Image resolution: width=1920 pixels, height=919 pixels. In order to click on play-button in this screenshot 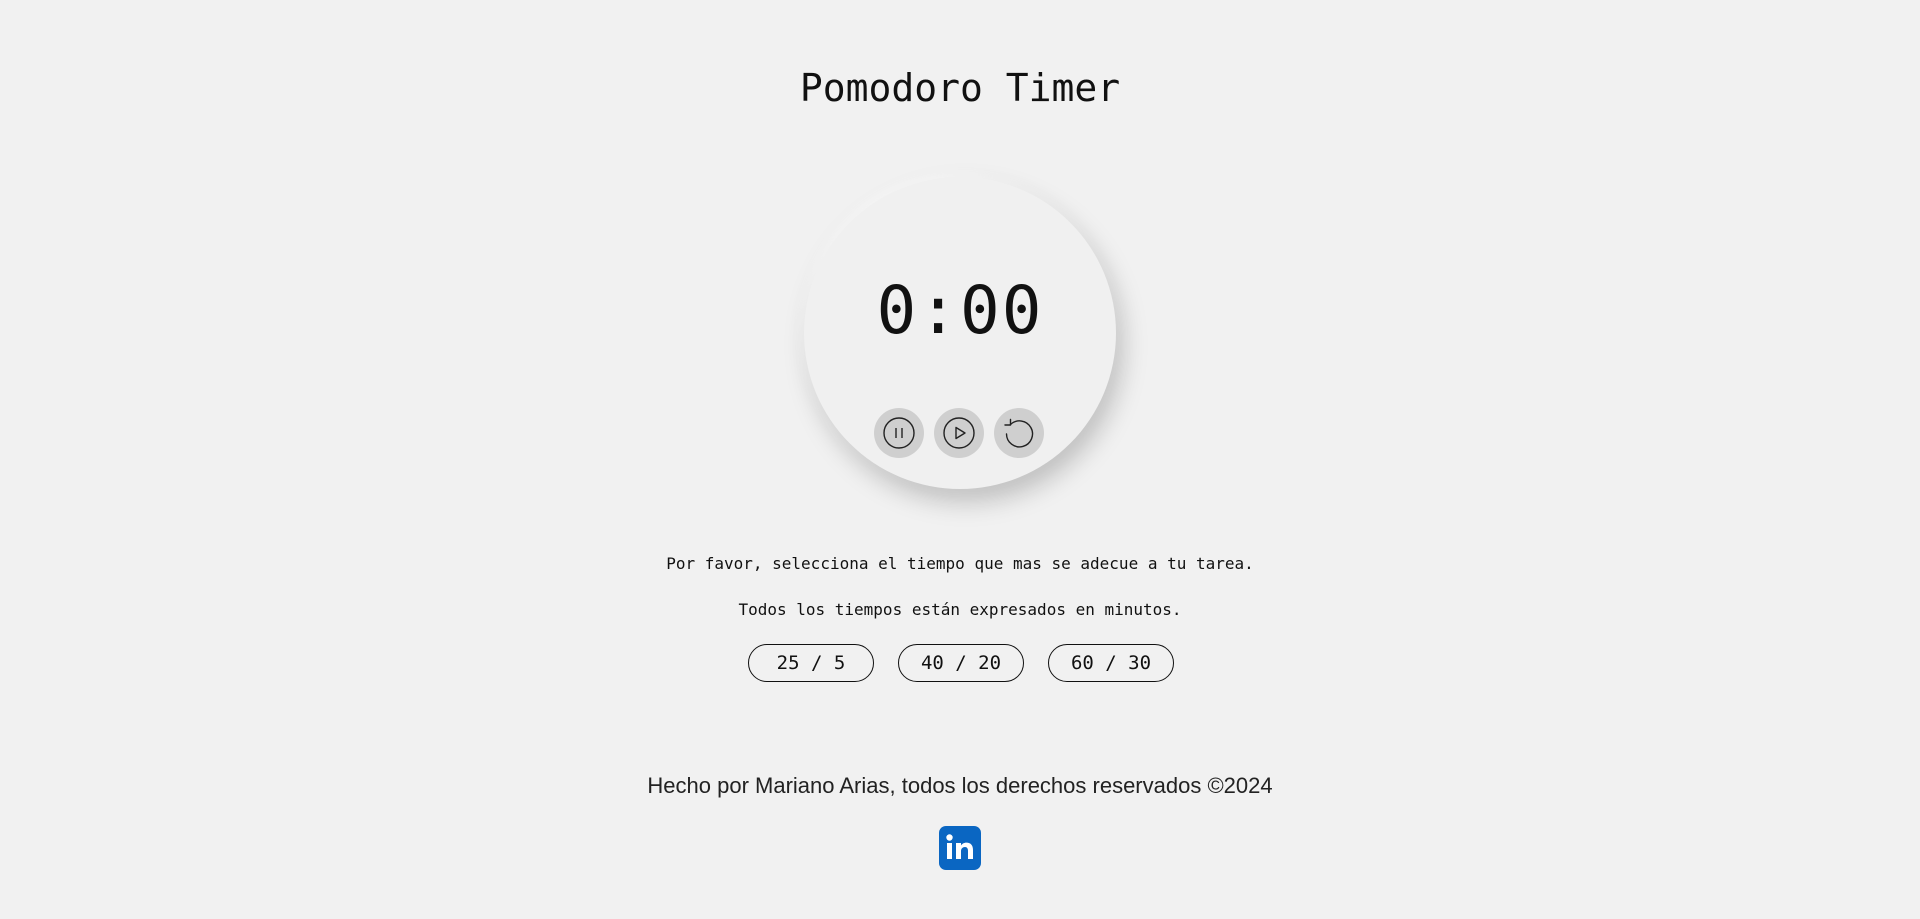, I will do `click(959, 433)`.